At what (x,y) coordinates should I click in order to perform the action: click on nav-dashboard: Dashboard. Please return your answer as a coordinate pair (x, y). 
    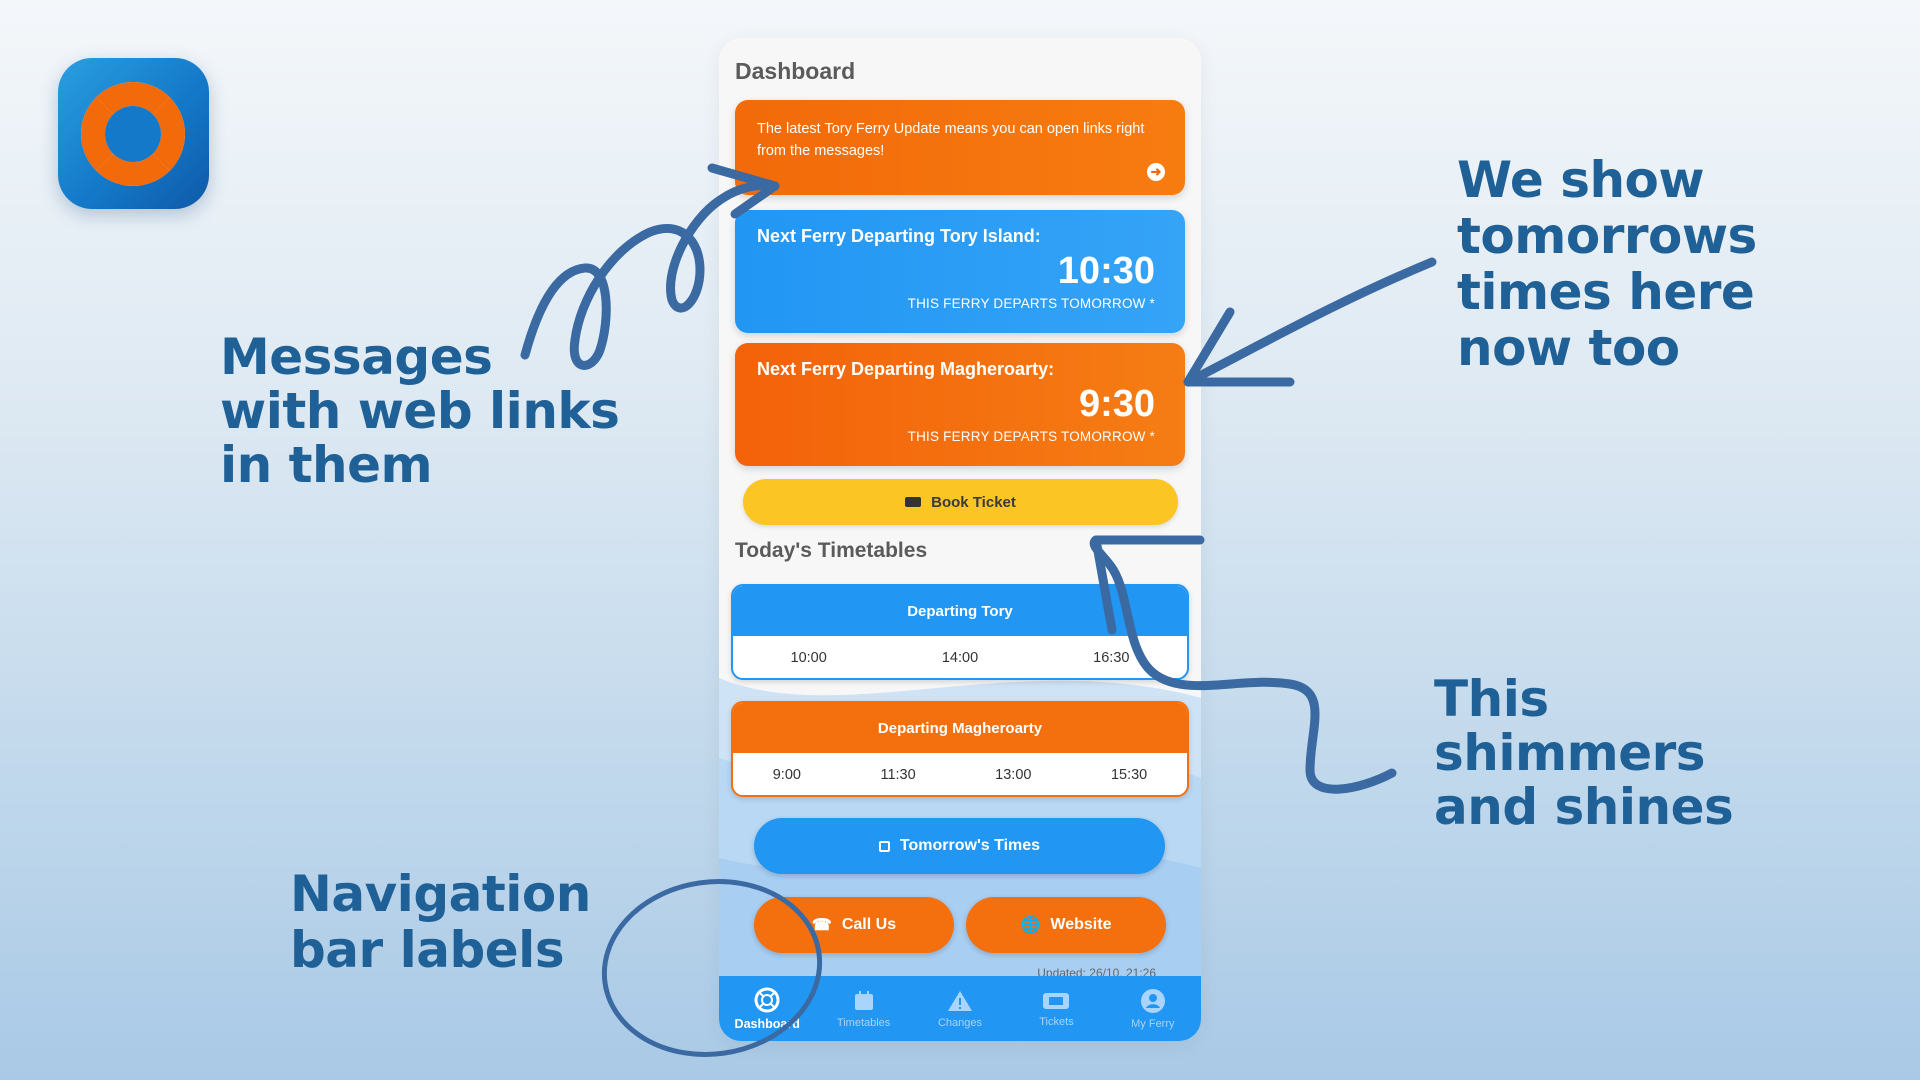
    Looking at the image, I should click on (767, 1008).